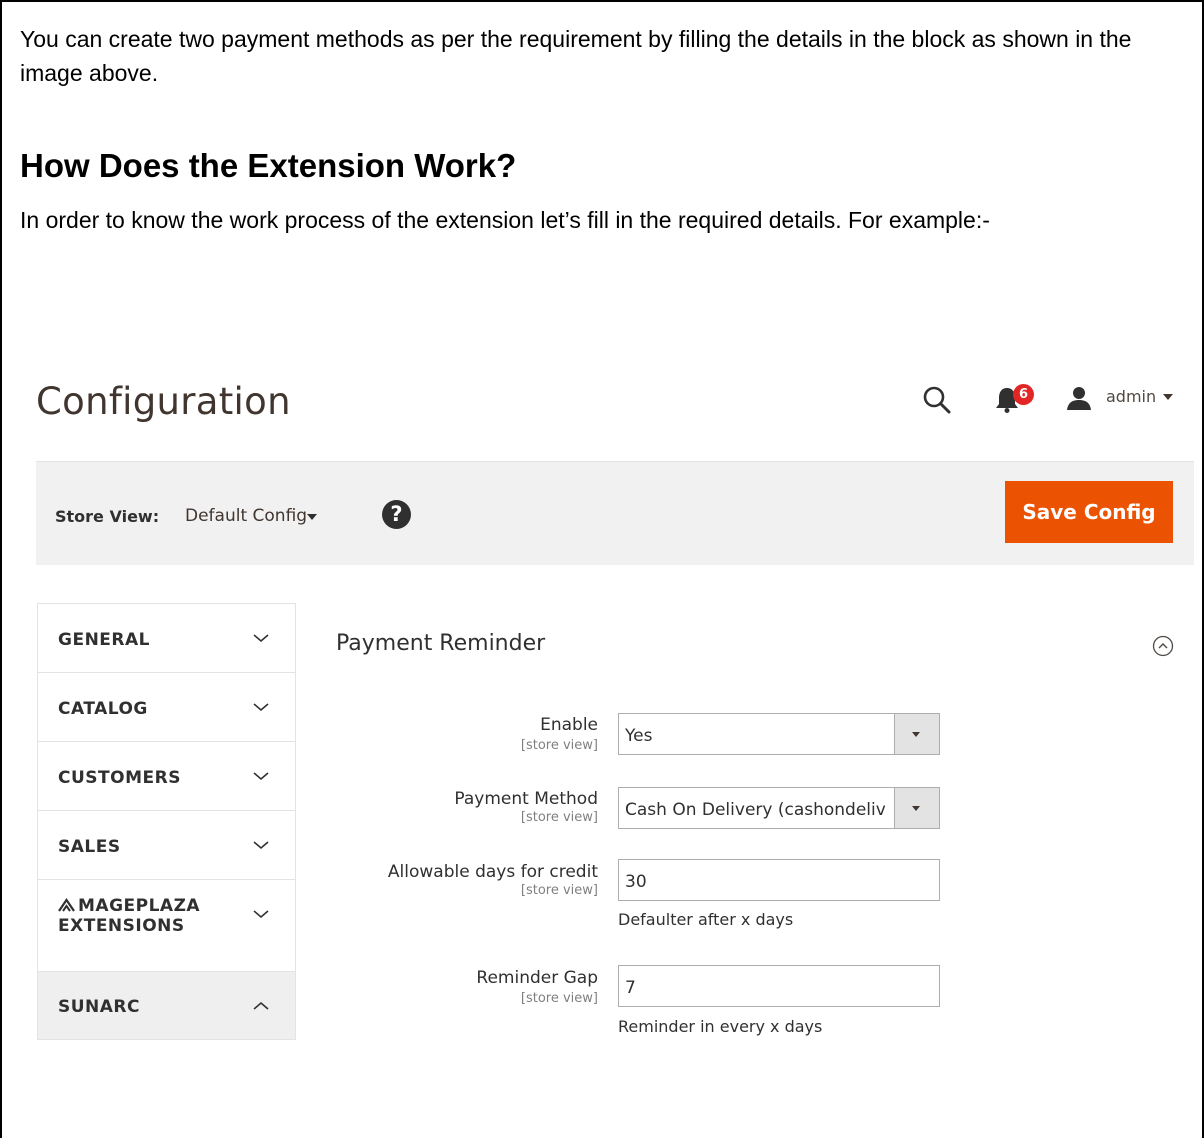  Describe the element at coordinates (261, 1005) in the screenshot. I see `chevron-up-icon` at that location.